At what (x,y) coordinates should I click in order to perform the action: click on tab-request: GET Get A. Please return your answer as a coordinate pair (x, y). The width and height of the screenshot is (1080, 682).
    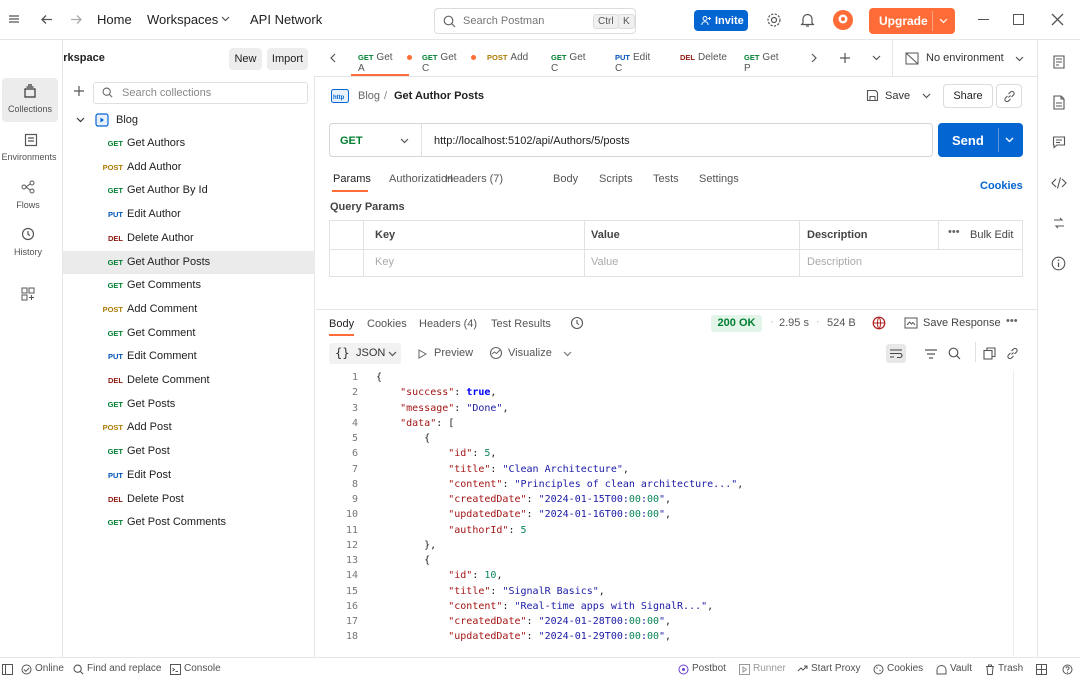
    Looking at the image, I should click on (375, 63).